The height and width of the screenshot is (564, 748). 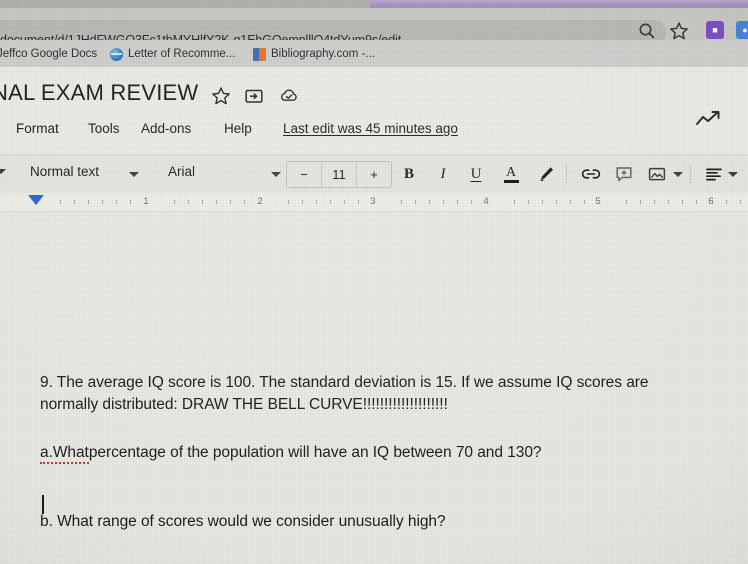 I want to click on menu-item-format: Format, so click(x=37, y=128).